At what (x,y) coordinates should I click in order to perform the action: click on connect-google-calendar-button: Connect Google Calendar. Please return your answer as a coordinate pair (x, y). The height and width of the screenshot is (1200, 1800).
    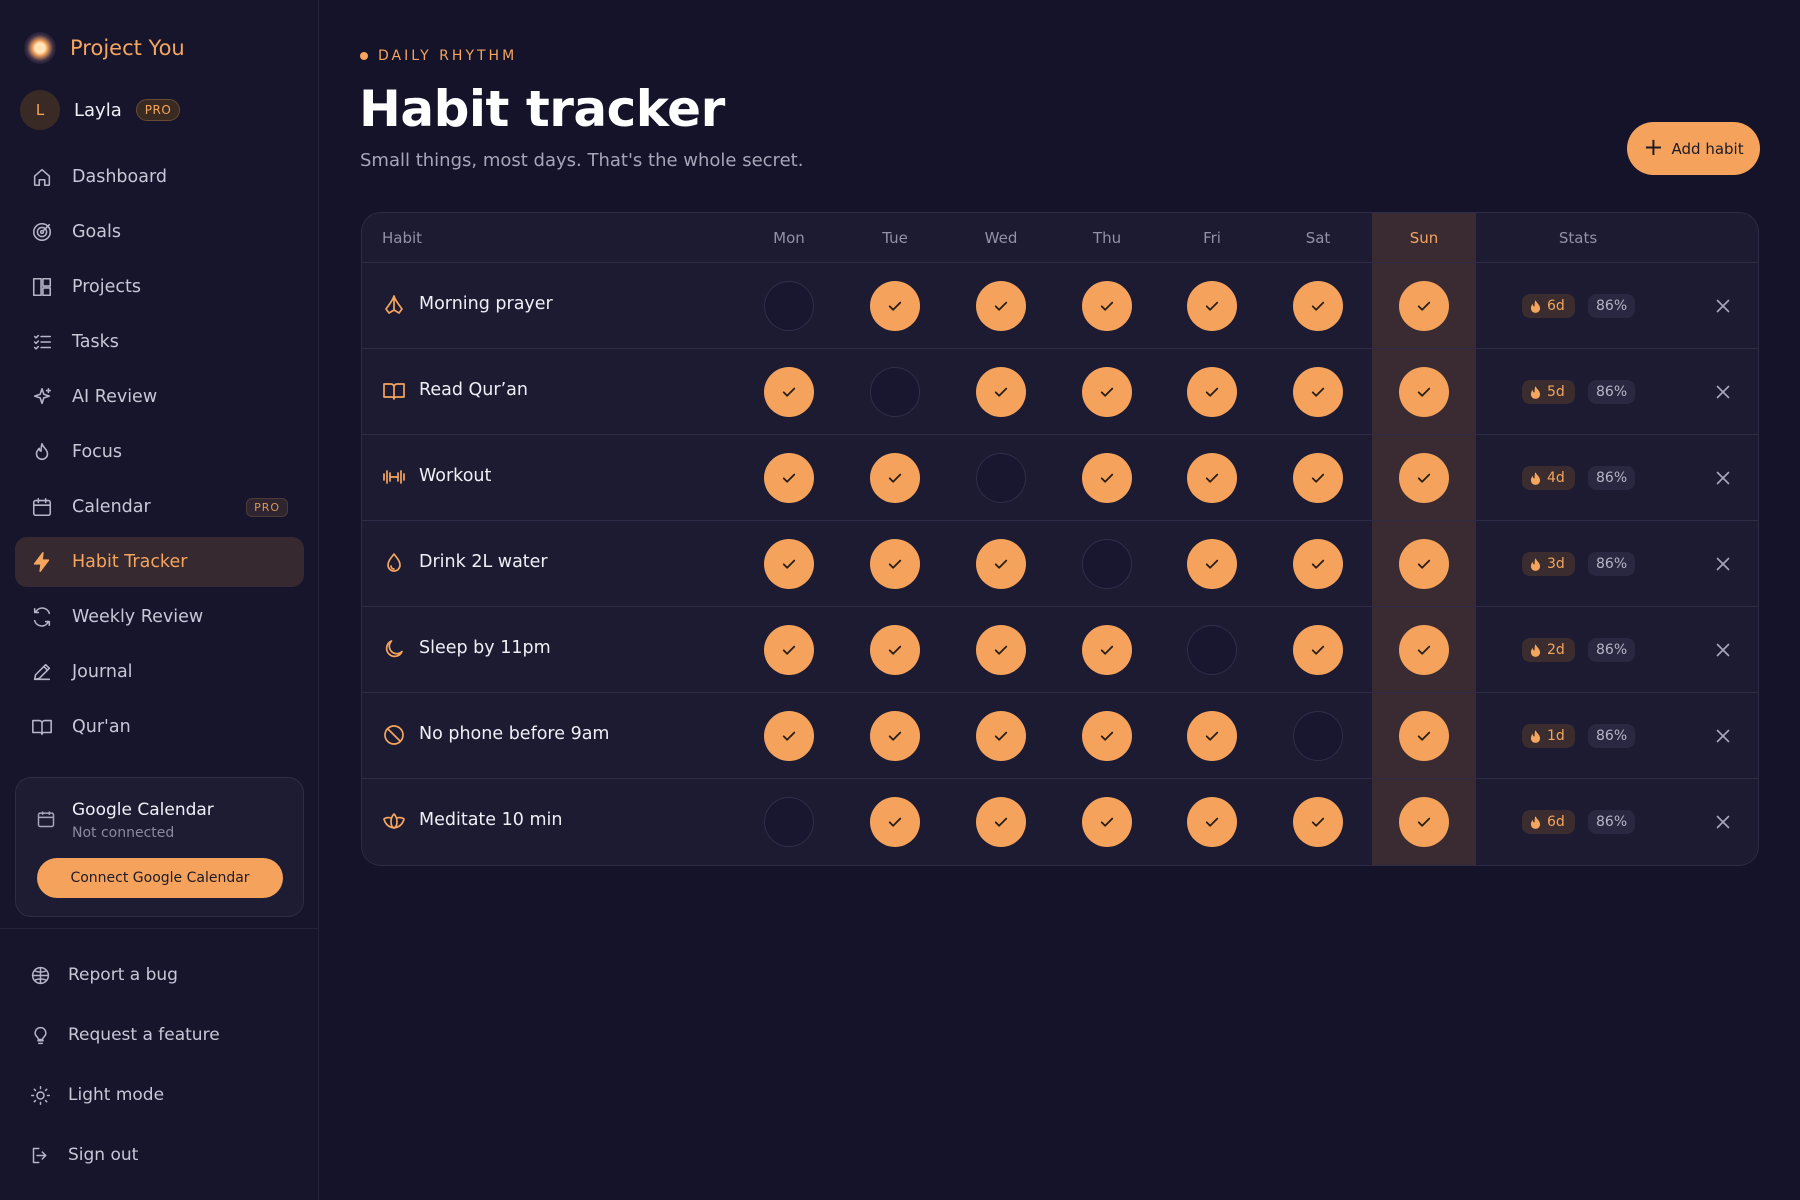
    Looking at the image, I should click on (160, 878).